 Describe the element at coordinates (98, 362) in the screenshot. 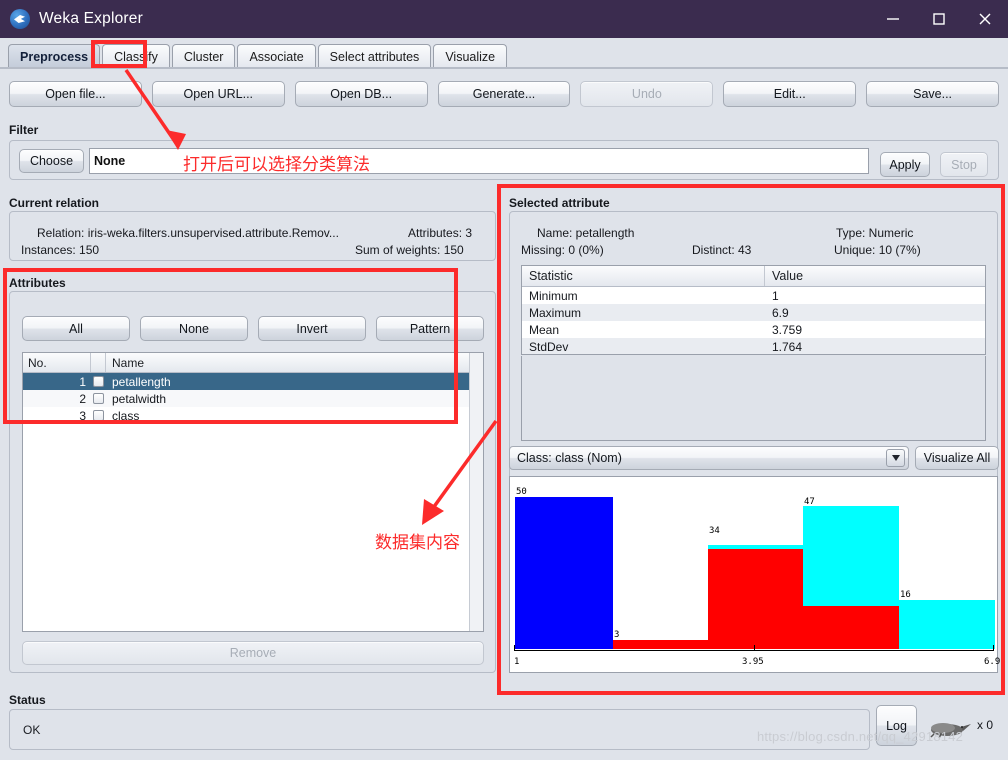

I see `column-header-checkbox` at that location.